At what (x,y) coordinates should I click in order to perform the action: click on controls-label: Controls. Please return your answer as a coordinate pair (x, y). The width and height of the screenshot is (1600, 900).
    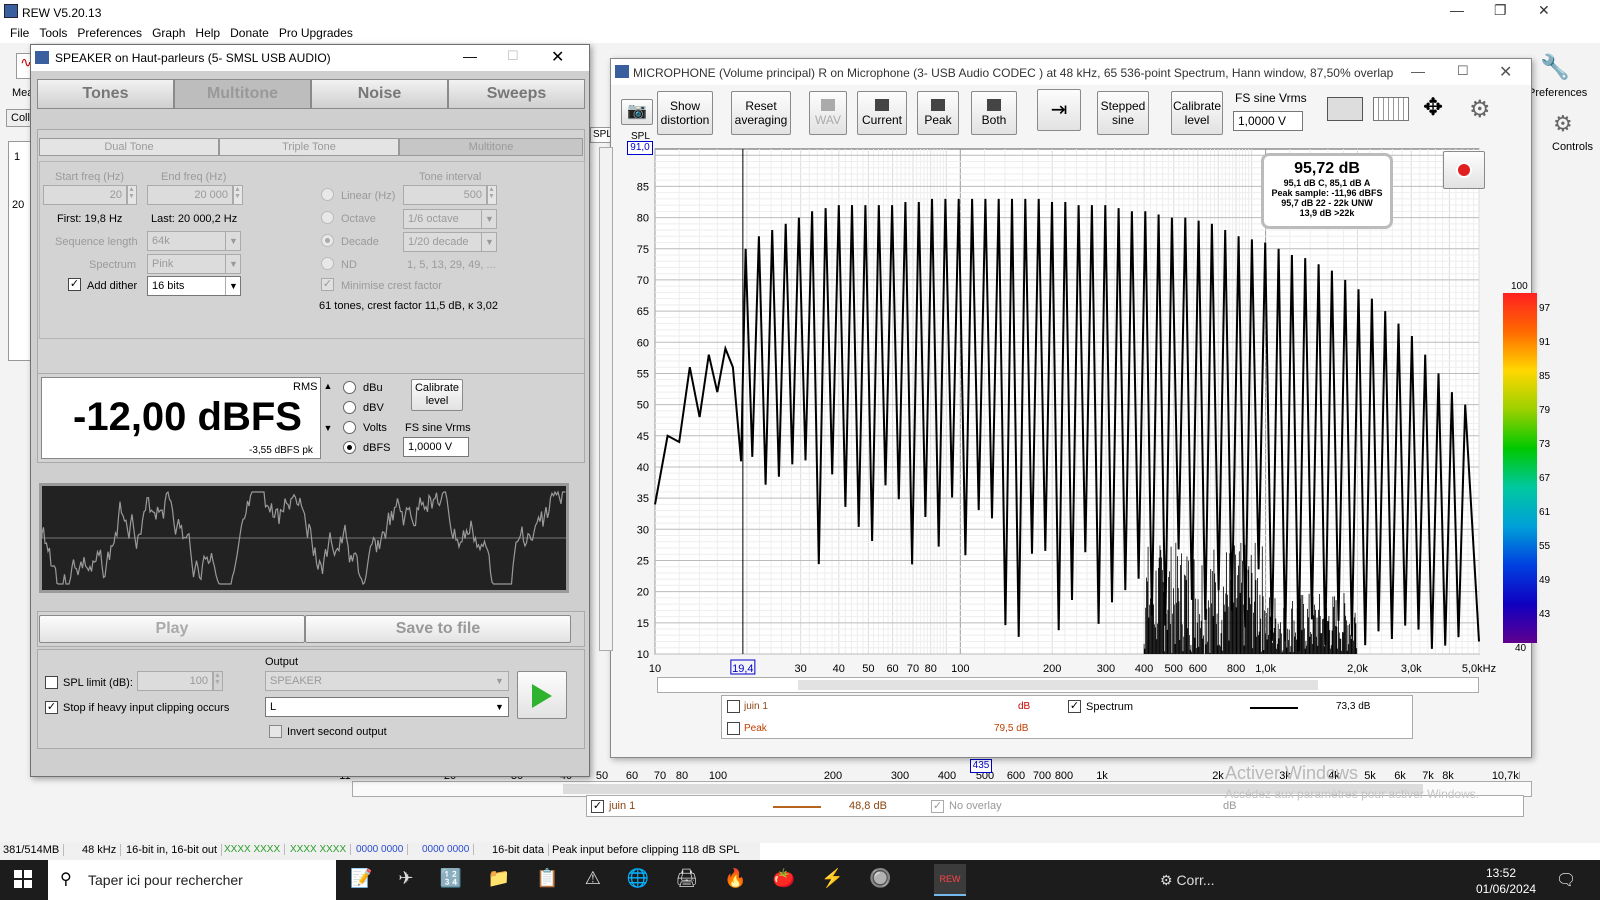
    Looking at the image, I should click on (1572, 147).